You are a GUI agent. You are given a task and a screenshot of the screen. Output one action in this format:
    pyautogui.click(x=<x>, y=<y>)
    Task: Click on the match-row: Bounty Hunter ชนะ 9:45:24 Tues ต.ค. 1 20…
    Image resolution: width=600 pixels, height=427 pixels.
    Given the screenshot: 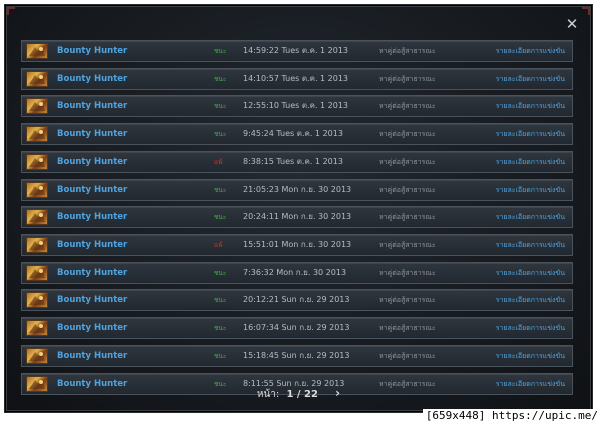 What is the action you would take?
    pyautogui.click(x=297, y=134)
    